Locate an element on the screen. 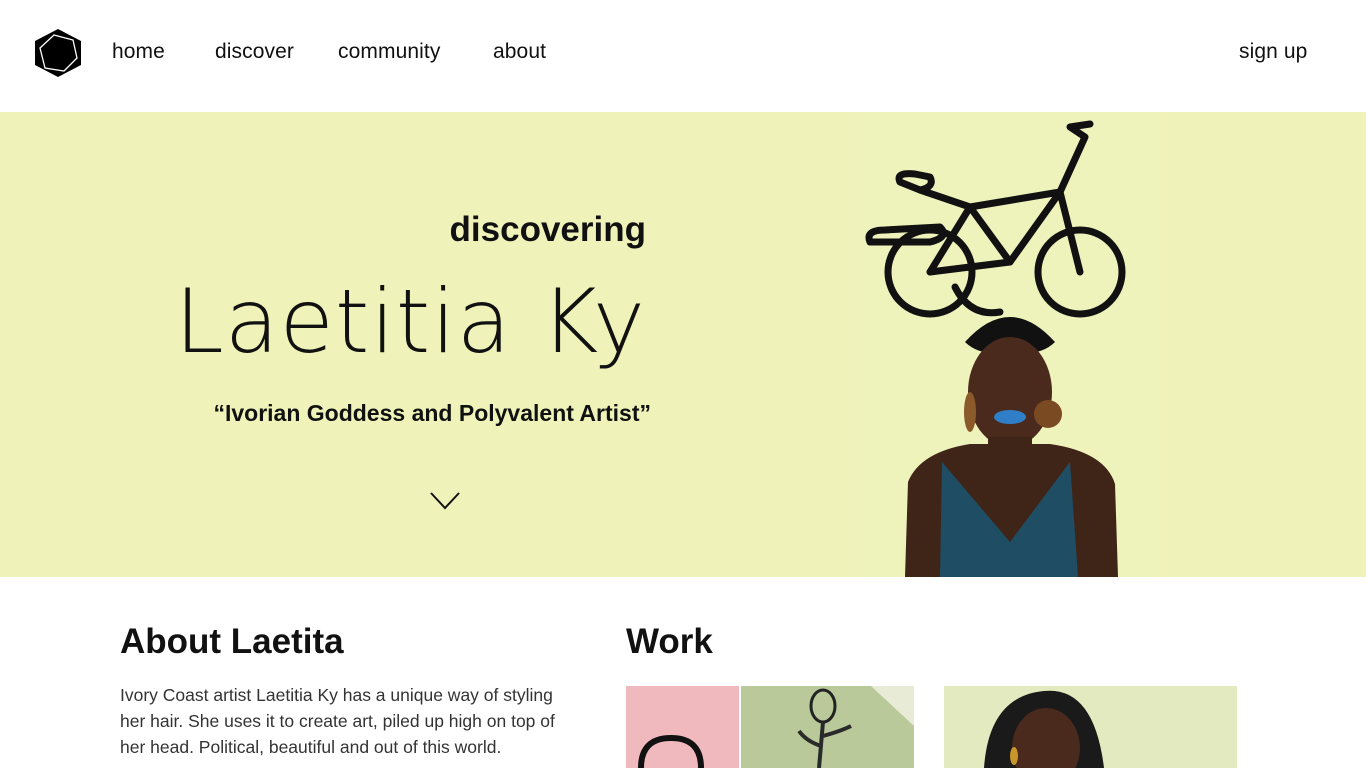 This screenshot has height=768, width=1366. hero-tagline: “Ivorian Goddess and Polyvalent Artist” is located at coordinates (432, 413).